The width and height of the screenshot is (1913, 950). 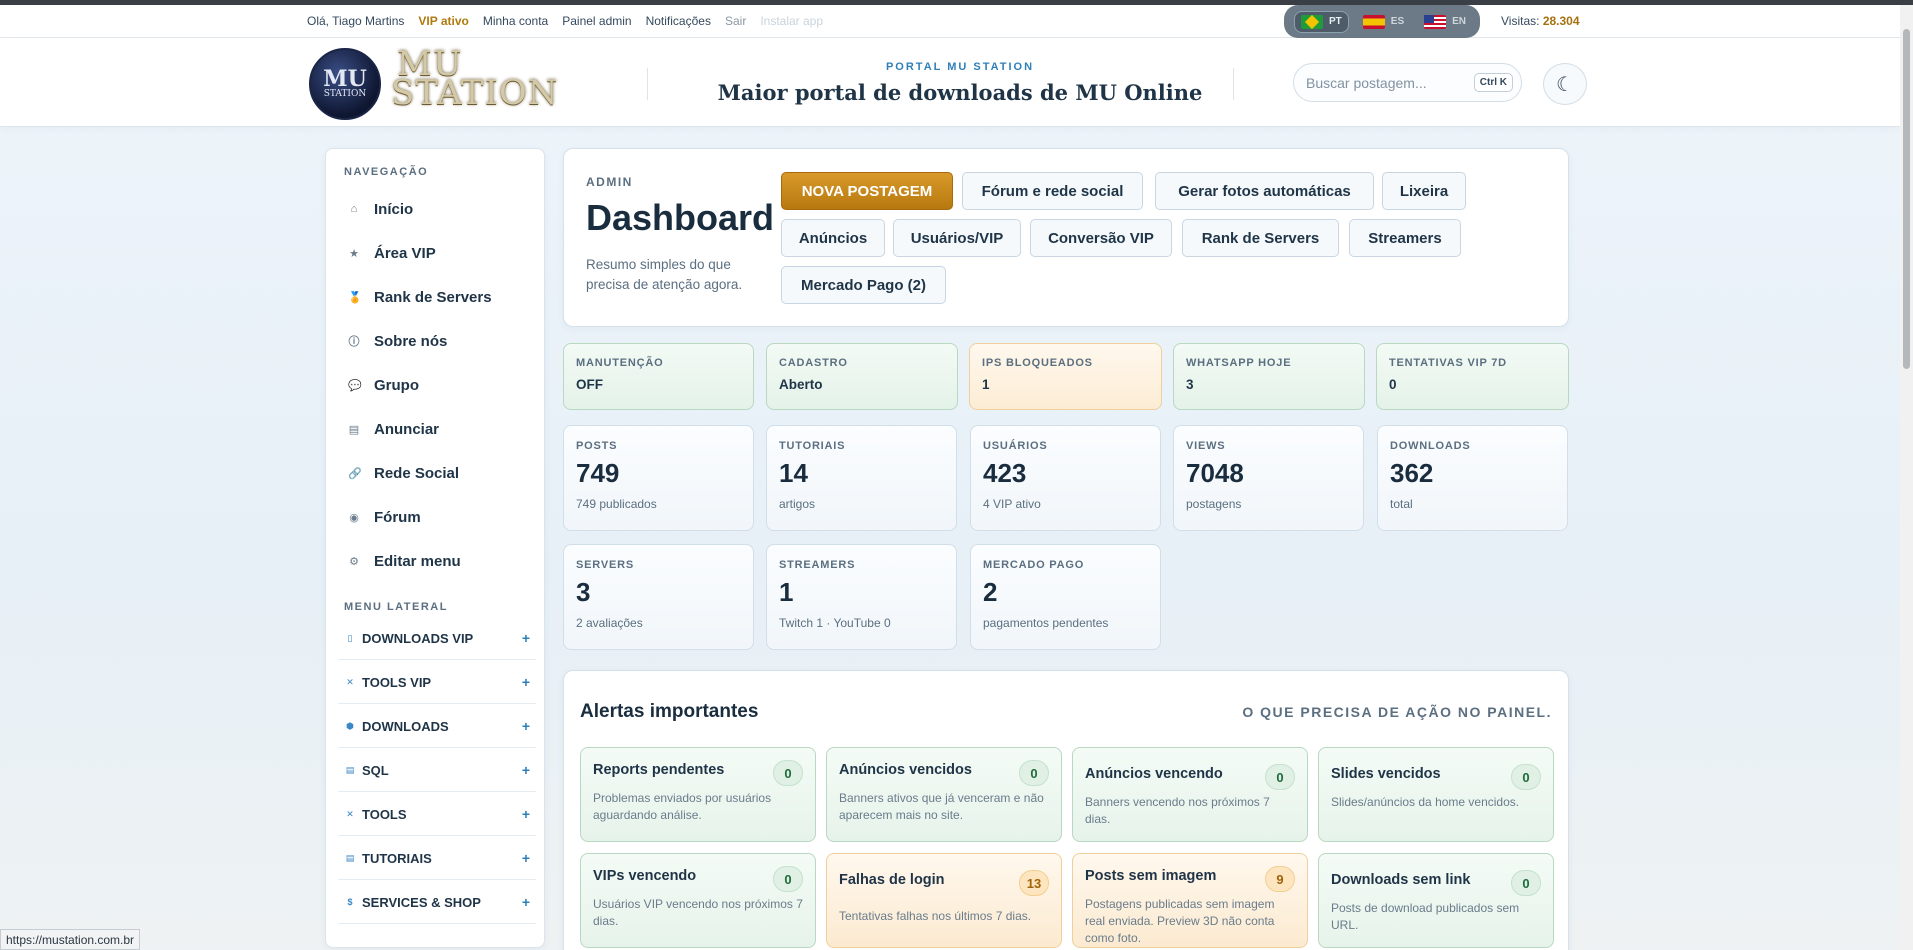 I want to click on accordion-downloads-vip: ▯ DOWNLOADS VIP +, so click(x=437, y=638).